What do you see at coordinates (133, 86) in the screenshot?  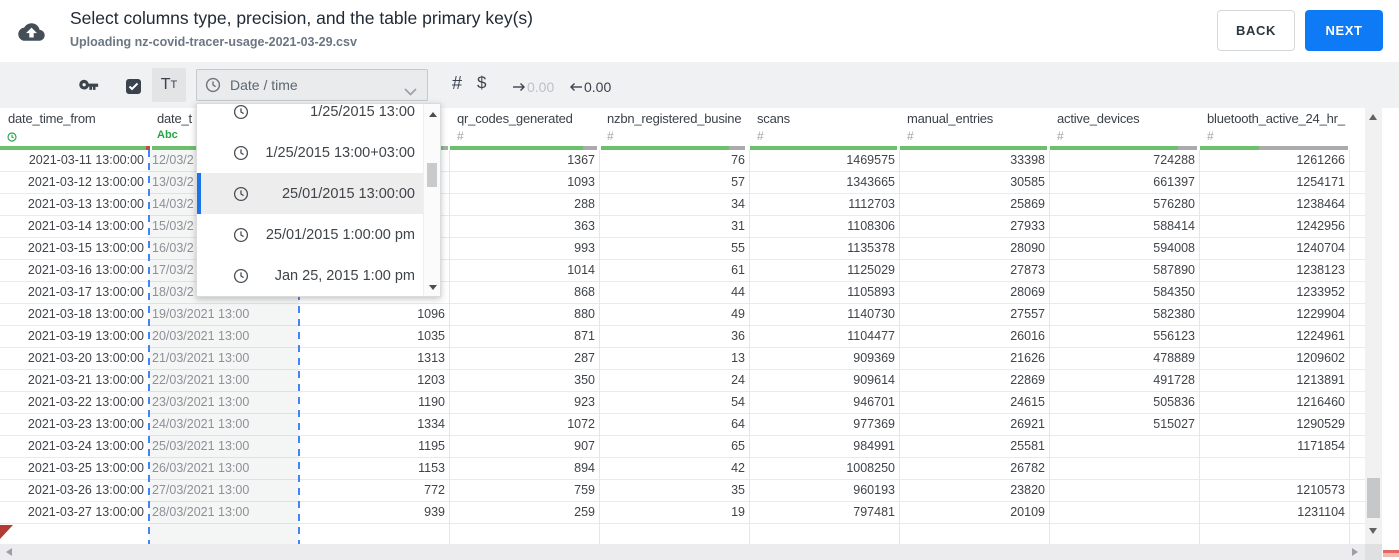 I see `required-checkbox` at bounding box center [133, 86].